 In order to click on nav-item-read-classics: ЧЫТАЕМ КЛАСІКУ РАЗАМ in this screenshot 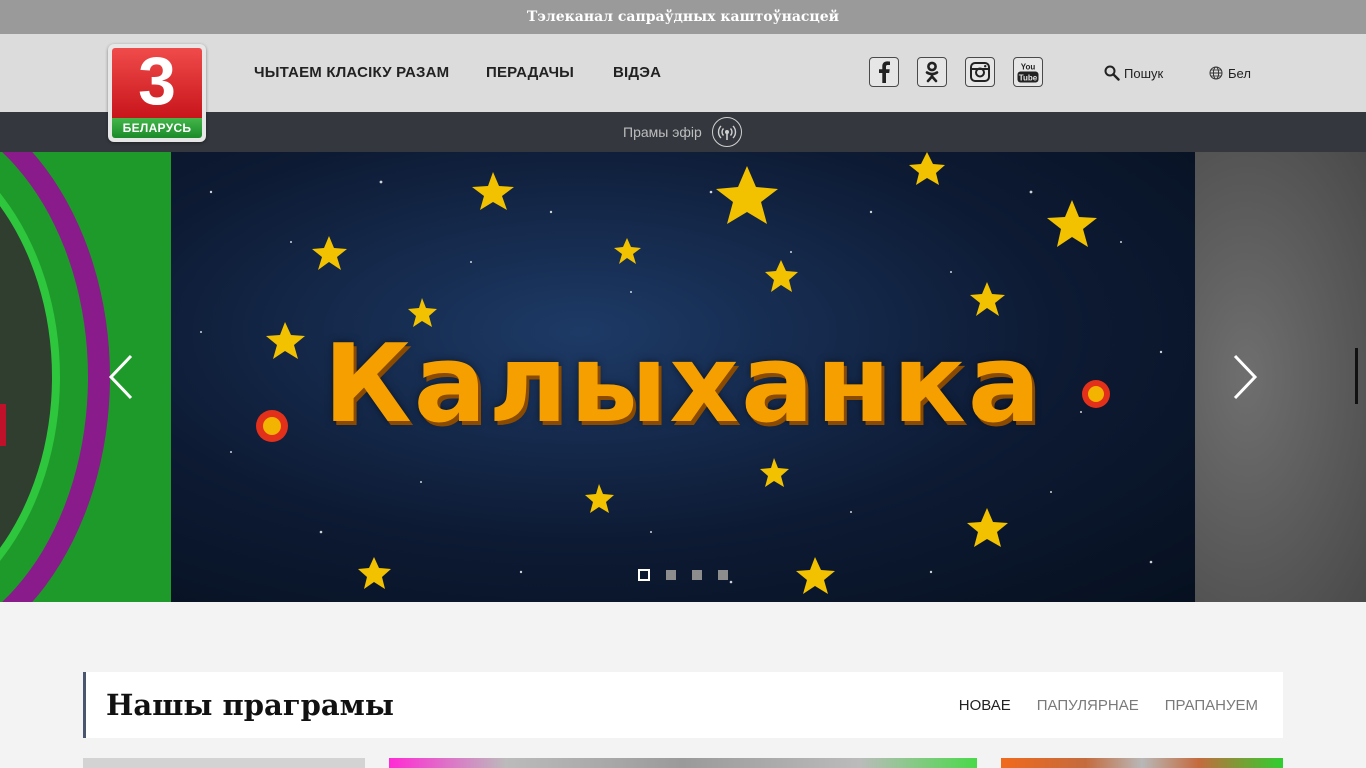, I will do `click(351, 73)`.